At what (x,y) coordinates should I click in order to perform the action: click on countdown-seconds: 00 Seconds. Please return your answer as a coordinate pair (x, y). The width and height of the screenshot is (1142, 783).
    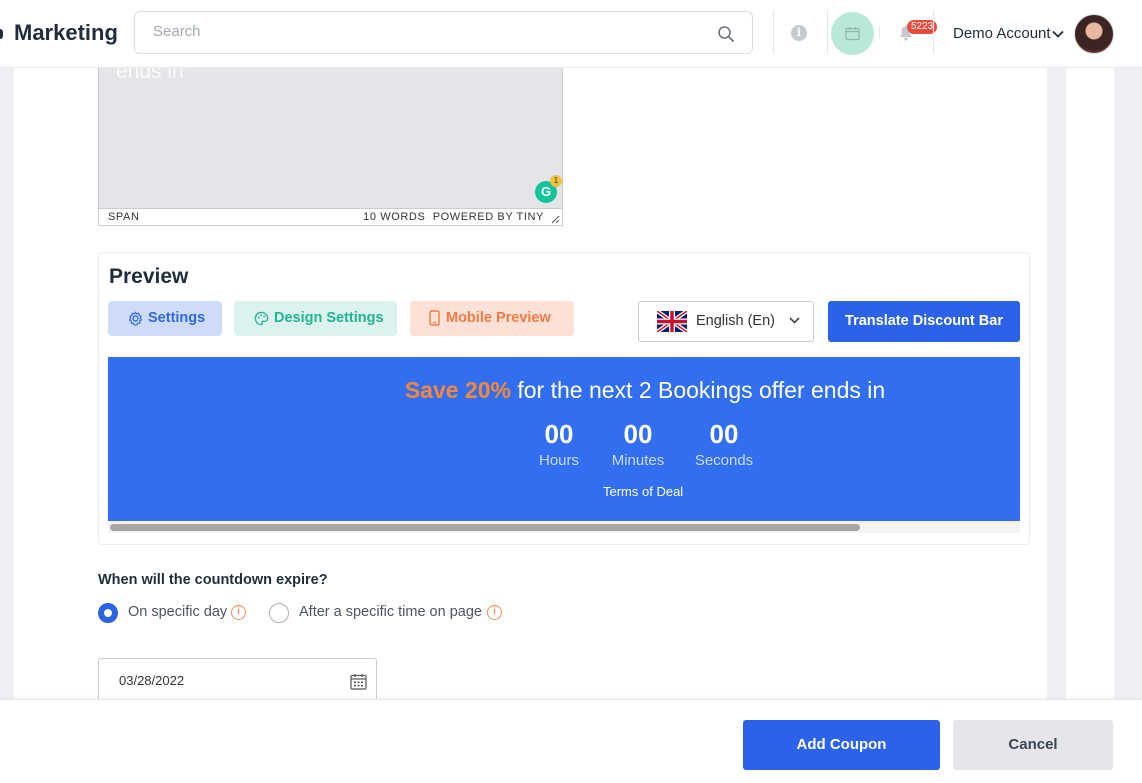
    Looking at the image, I should click on (724, 444).